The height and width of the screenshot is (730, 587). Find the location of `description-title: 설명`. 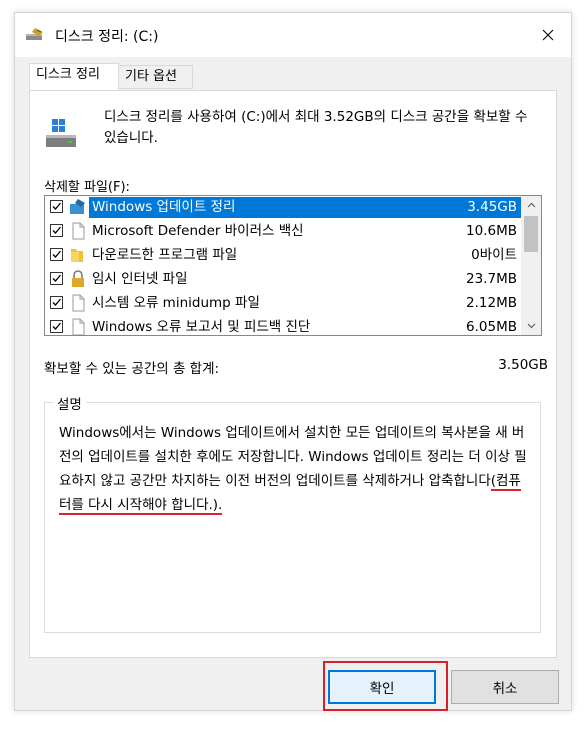

description-title: 설명 is located at coordinates (69, 403).